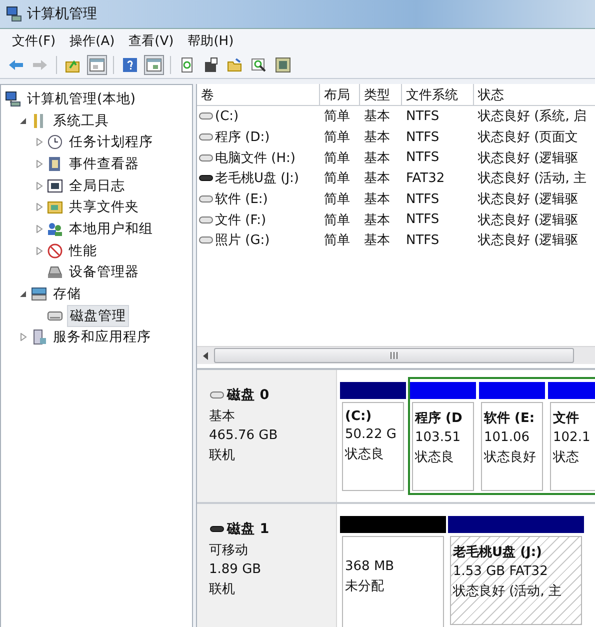 The height and width of the screenshot is (627, 595). What do you see at coordinates (359, 416) in the screenshot?
I see `partition-text: (C:)` at bounding box center [359, 416].